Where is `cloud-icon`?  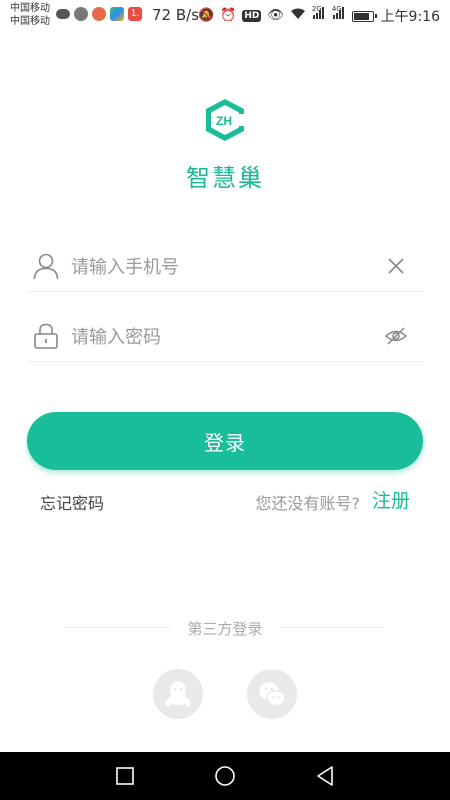 cloud-icon is located at coordinates (63, 14).